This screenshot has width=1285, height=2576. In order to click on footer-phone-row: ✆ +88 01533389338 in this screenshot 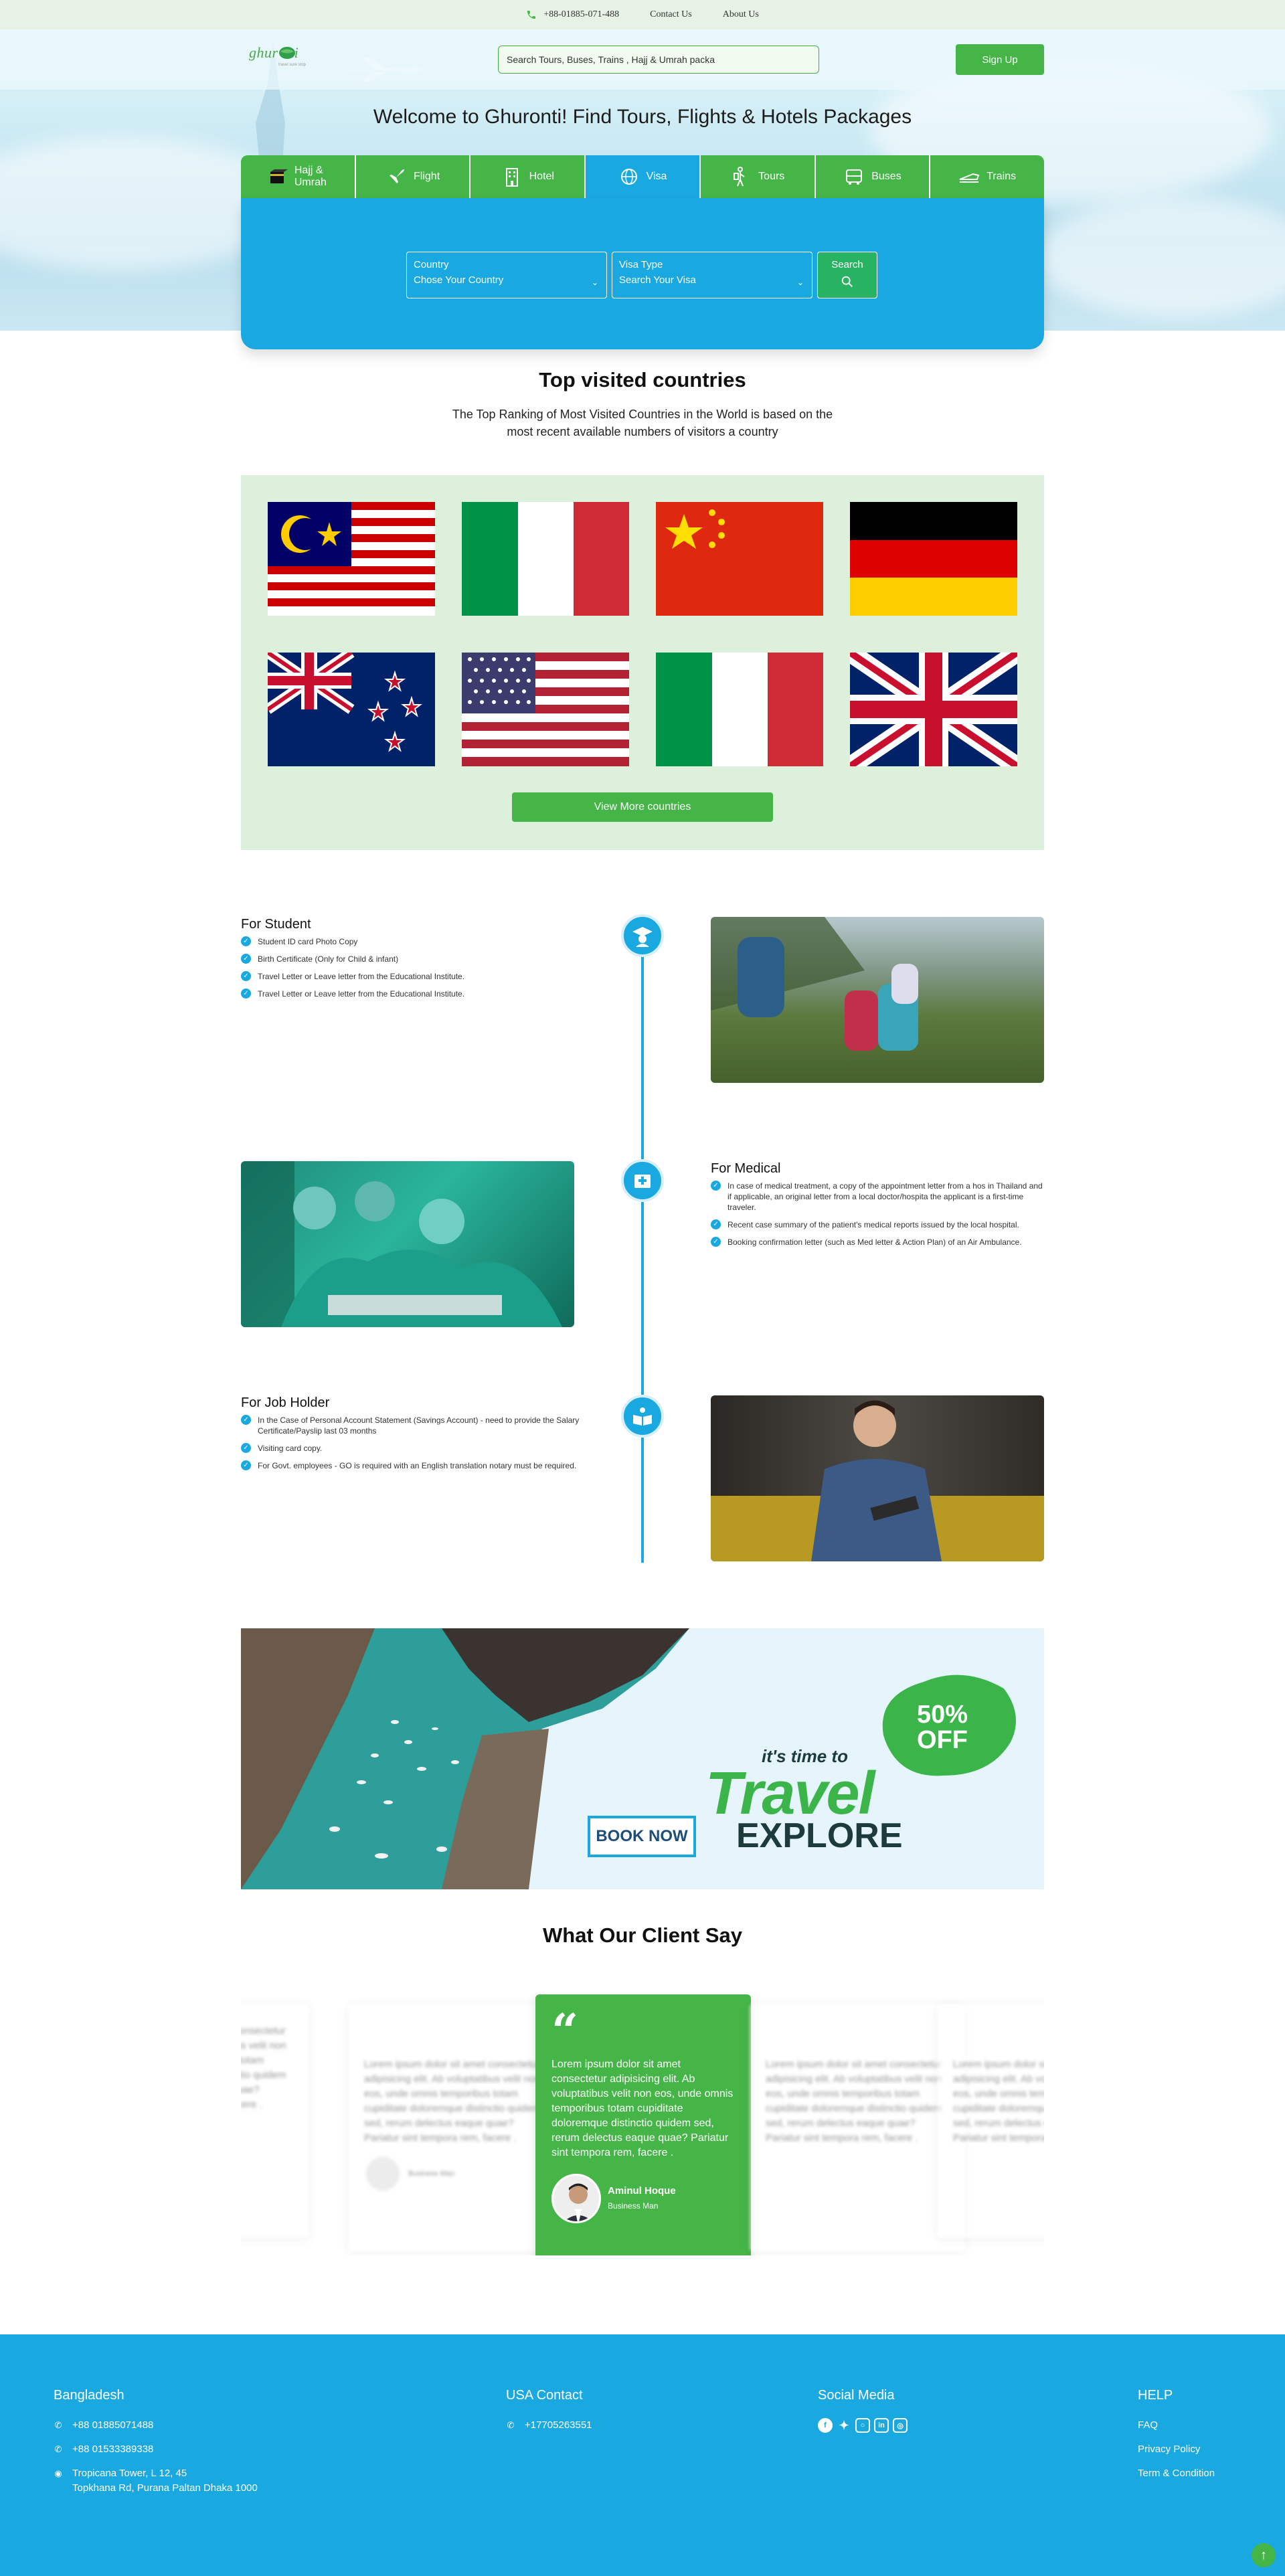, I will do `click(156, 2449)`.